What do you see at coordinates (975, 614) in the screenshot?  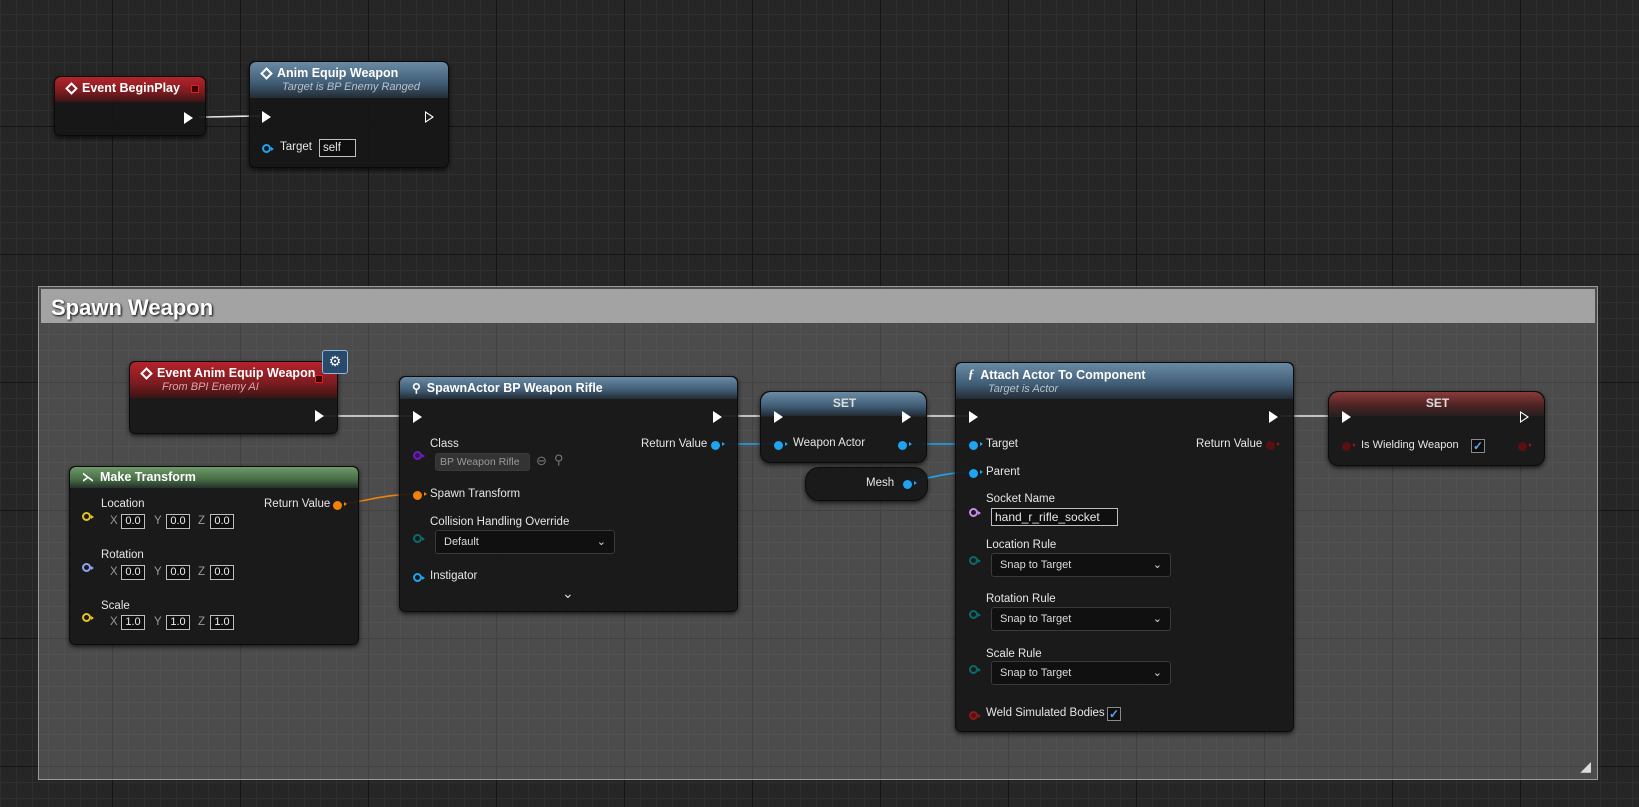 I see `rotation-rule-pin` at bounding box center [975, 614].